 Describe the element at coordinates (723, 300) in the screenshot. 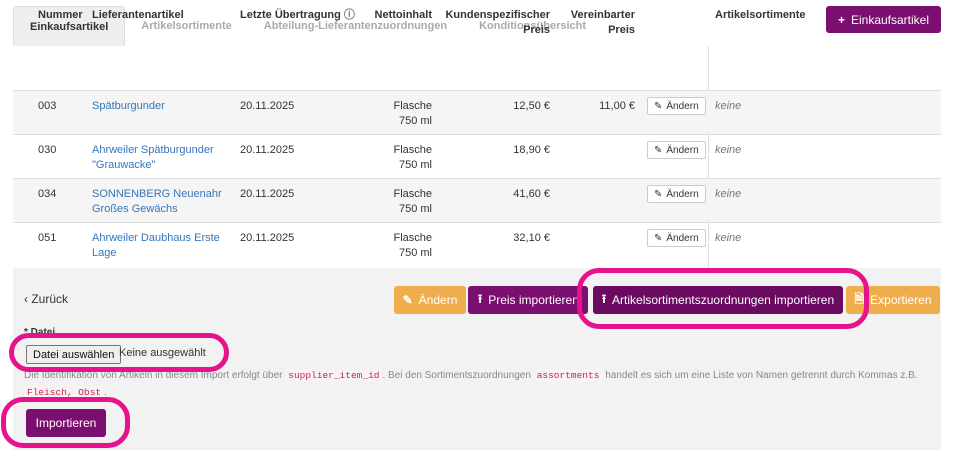

I see `import-assortments-label: Artikelsortimentszuordnungen importieren` at that location.